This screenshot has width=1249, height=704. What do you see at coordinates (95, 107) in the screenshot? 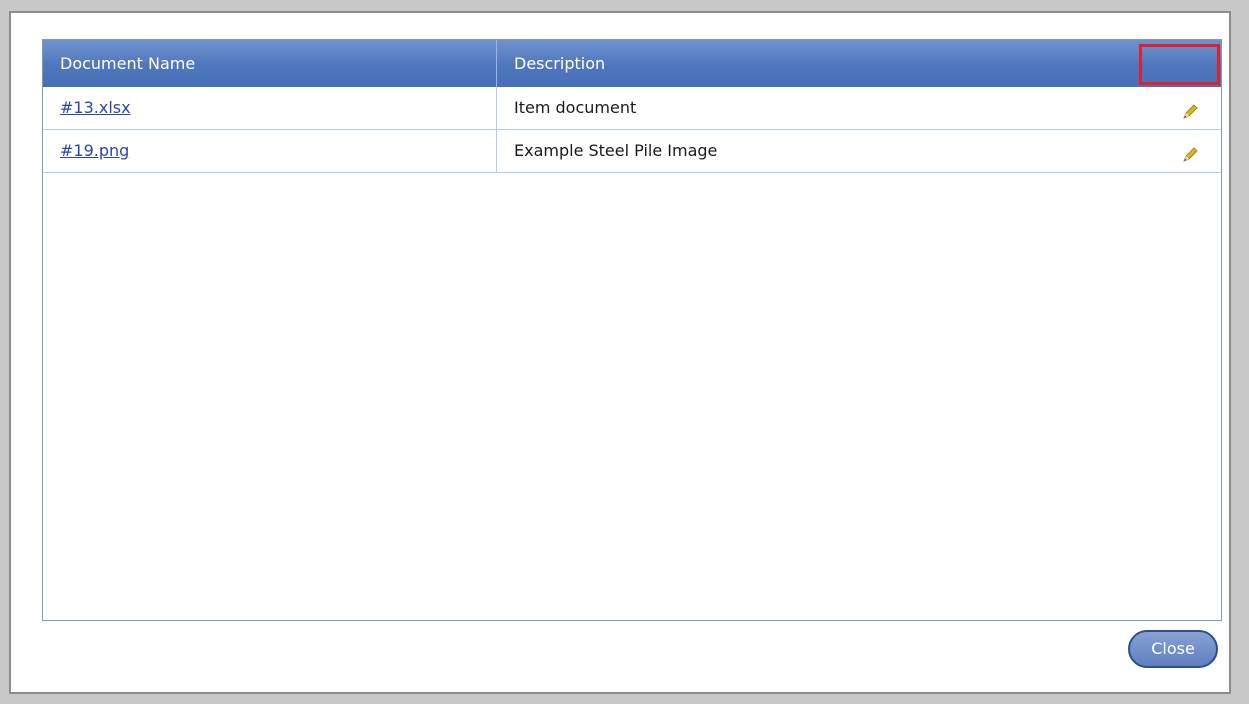
I see `document-link: #13.xlsx` at bounding box center [95, 107].